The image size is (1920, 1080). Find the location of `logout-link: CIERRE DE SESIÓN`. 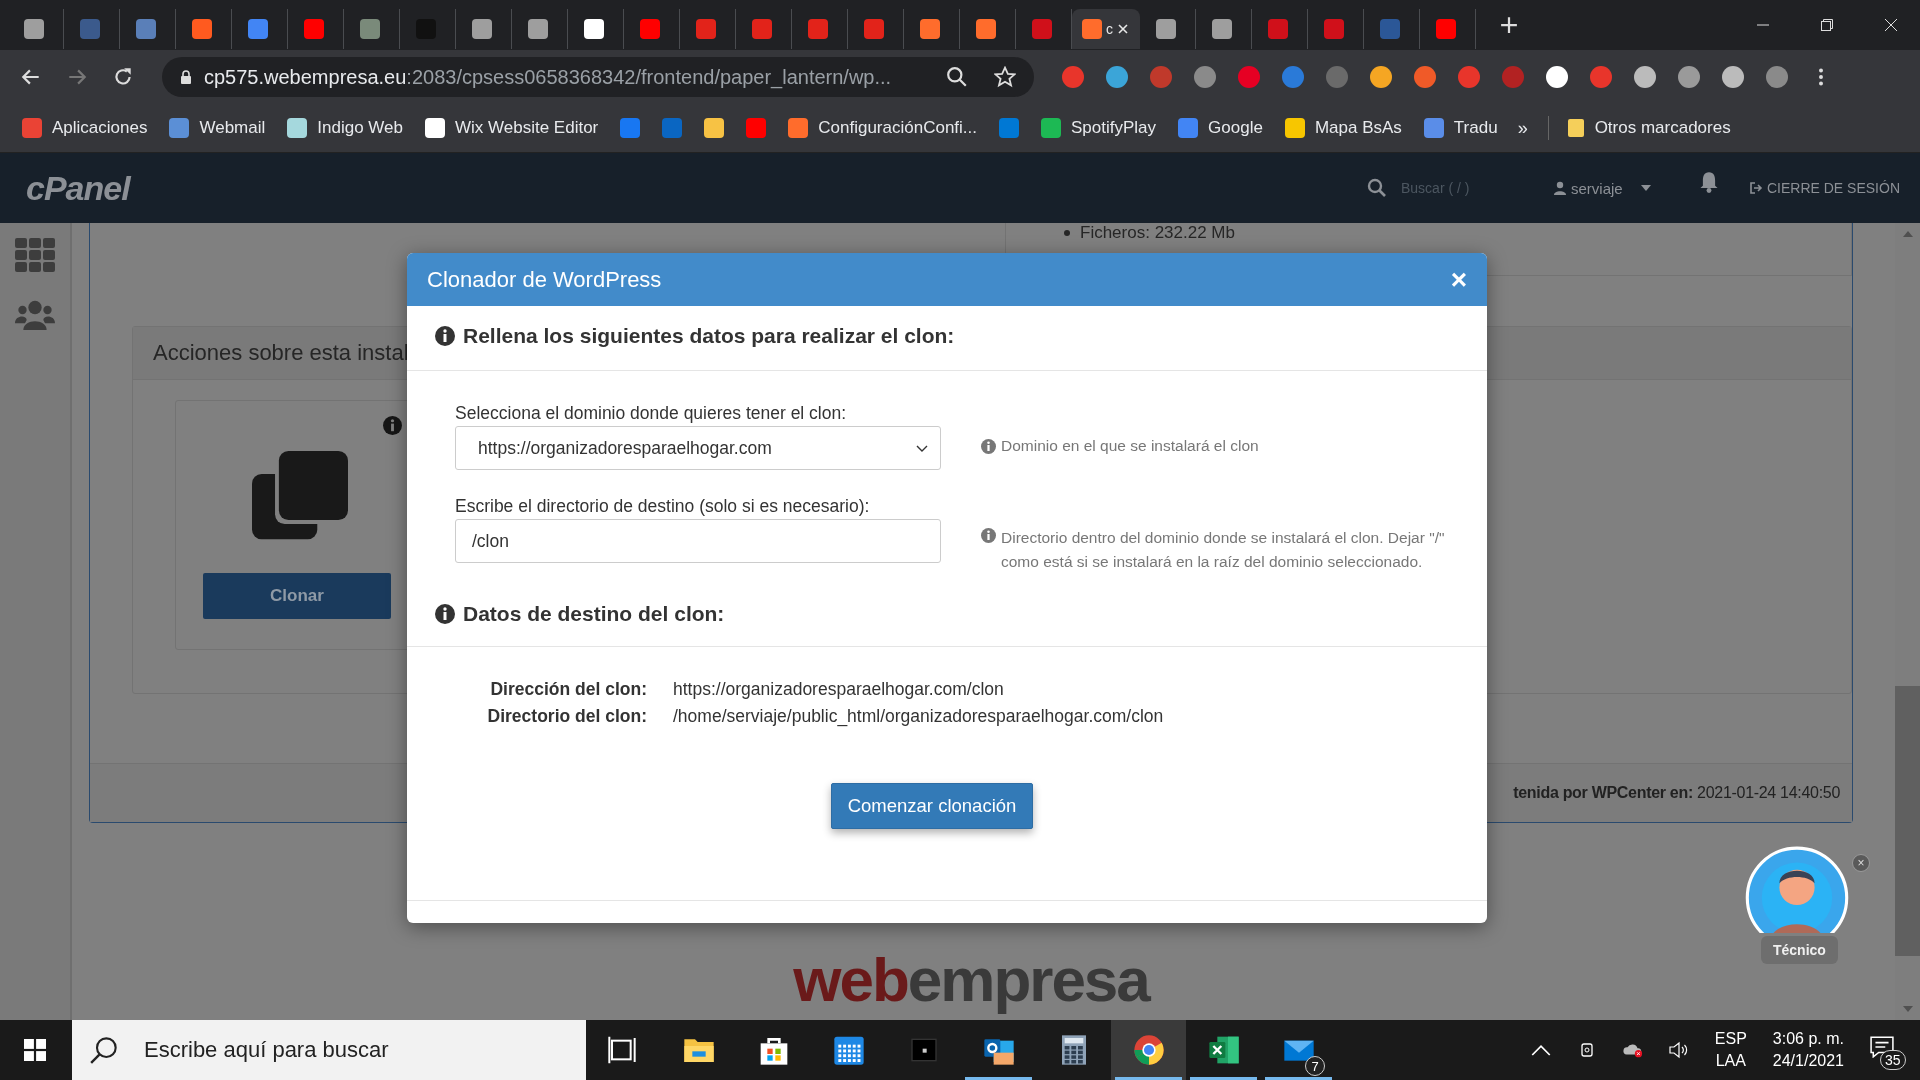

logout-link: CIERRE DE SESIÓN is located at coordinates (1824, 188).